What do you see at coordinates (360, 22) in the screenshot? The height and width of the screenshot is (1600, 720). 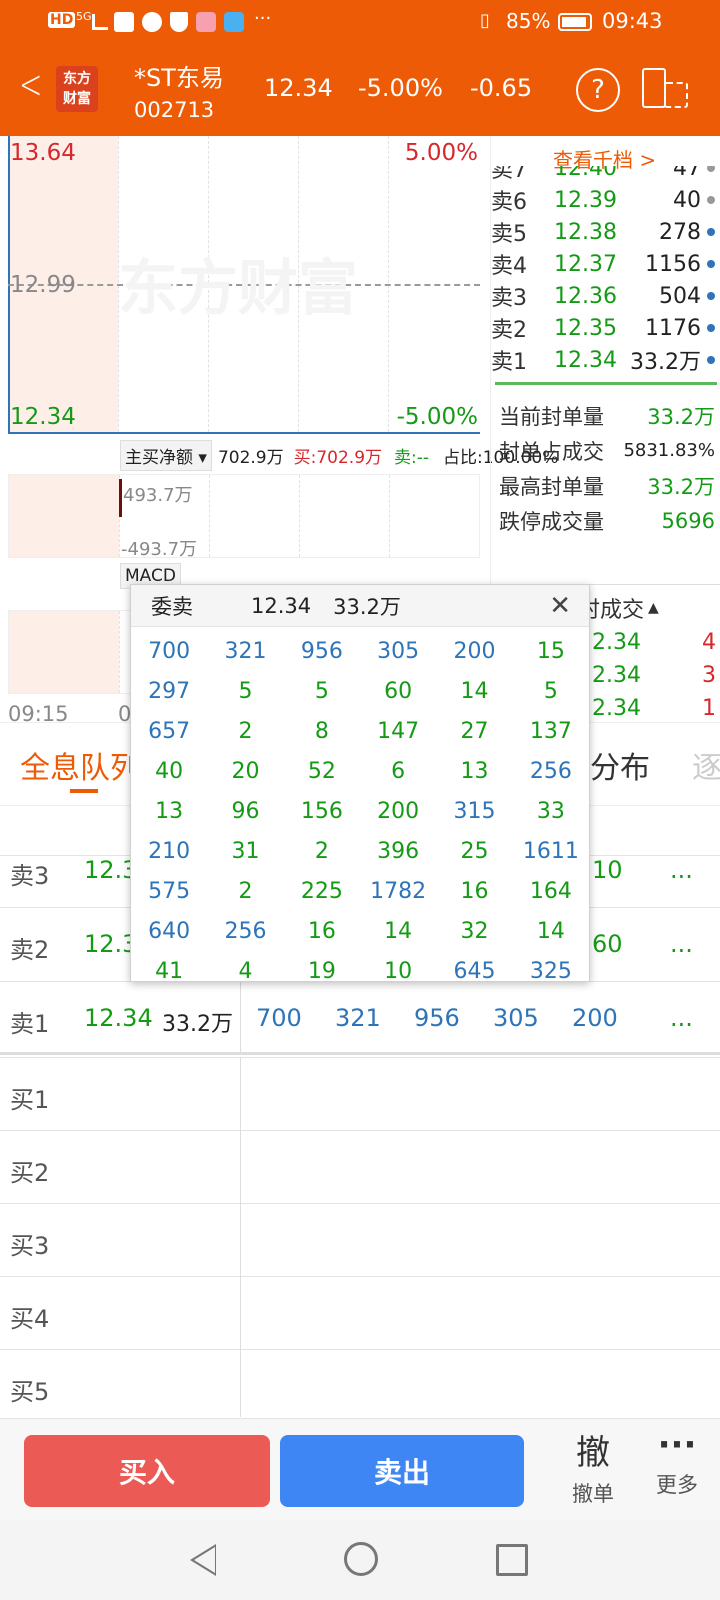 I see `status-bar: HD 5G ··· ▯ 85% 09:43` at bounding box center [360, 22].